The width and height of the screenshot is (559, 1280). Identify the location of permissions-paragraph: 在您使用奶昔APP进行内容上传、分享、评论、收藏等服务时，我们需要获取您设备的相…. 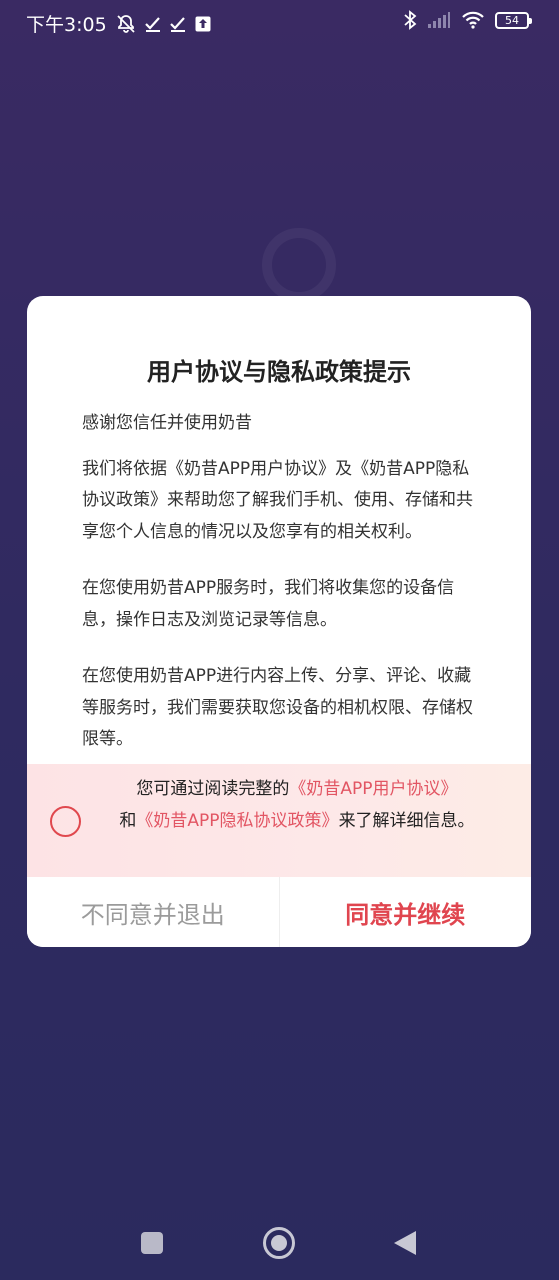
(277, 707).